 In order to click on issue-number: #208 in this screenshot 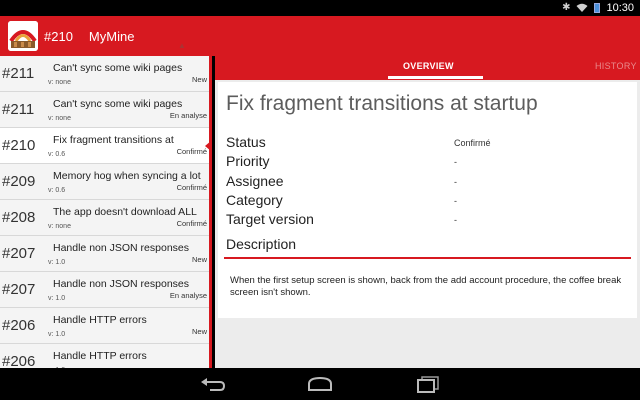, I will do `click(19, 217)`.